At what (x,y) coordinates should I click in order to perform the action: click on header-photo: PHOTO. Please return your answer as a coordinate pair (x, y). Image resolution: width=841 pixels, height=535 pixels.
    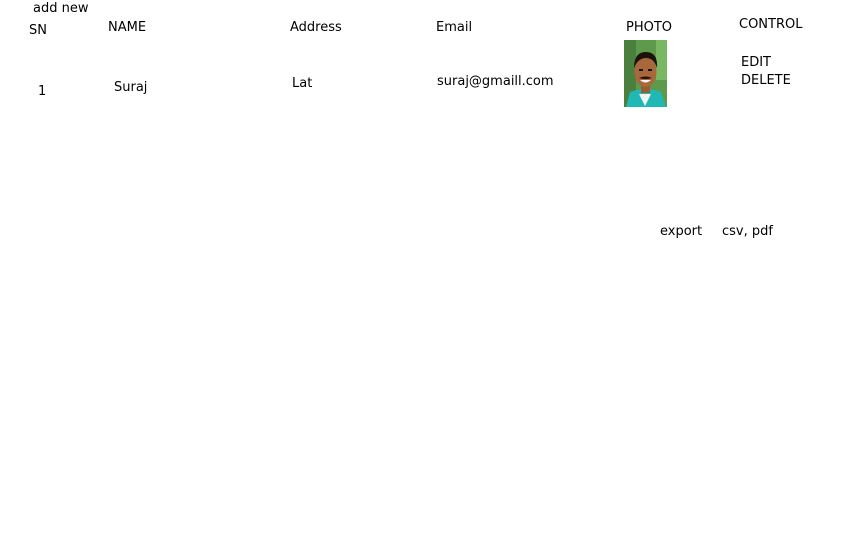
    Looking at the image, I should click on (649, 27).